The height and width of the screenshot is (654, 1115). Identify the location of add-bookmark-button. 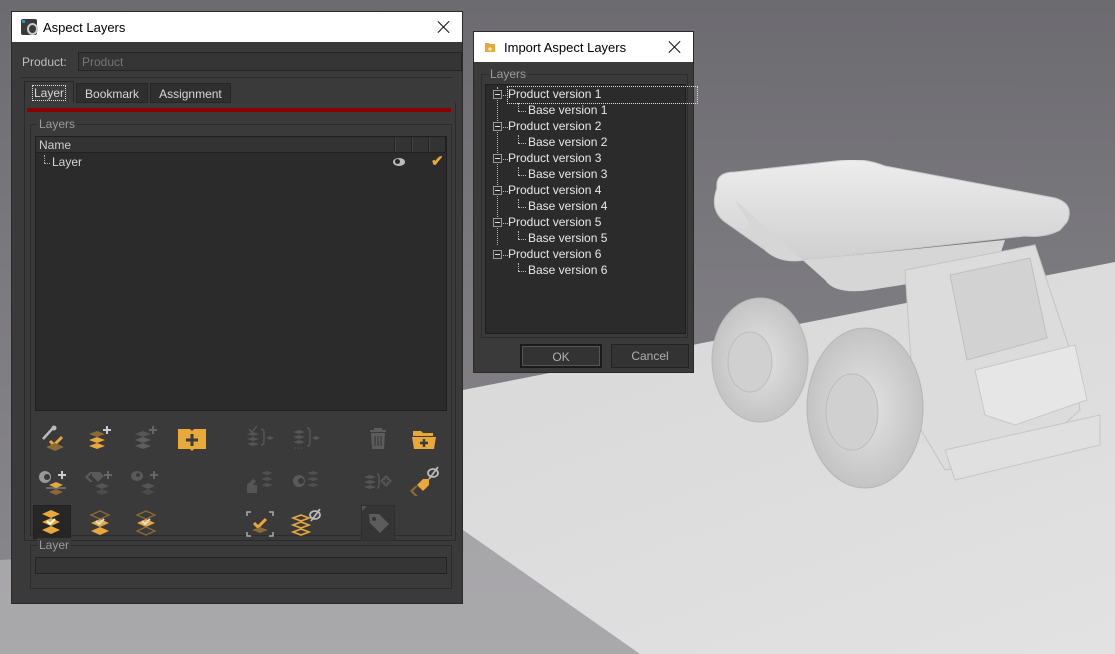
(192, 440).